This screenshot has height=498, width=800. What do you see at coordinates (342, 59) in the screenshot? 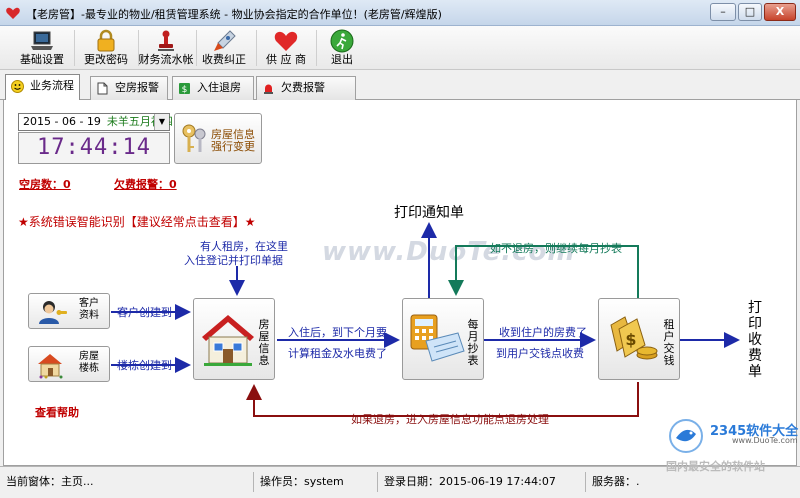
I see `toolbar-label: 退出` at bounding box center [342, 59].